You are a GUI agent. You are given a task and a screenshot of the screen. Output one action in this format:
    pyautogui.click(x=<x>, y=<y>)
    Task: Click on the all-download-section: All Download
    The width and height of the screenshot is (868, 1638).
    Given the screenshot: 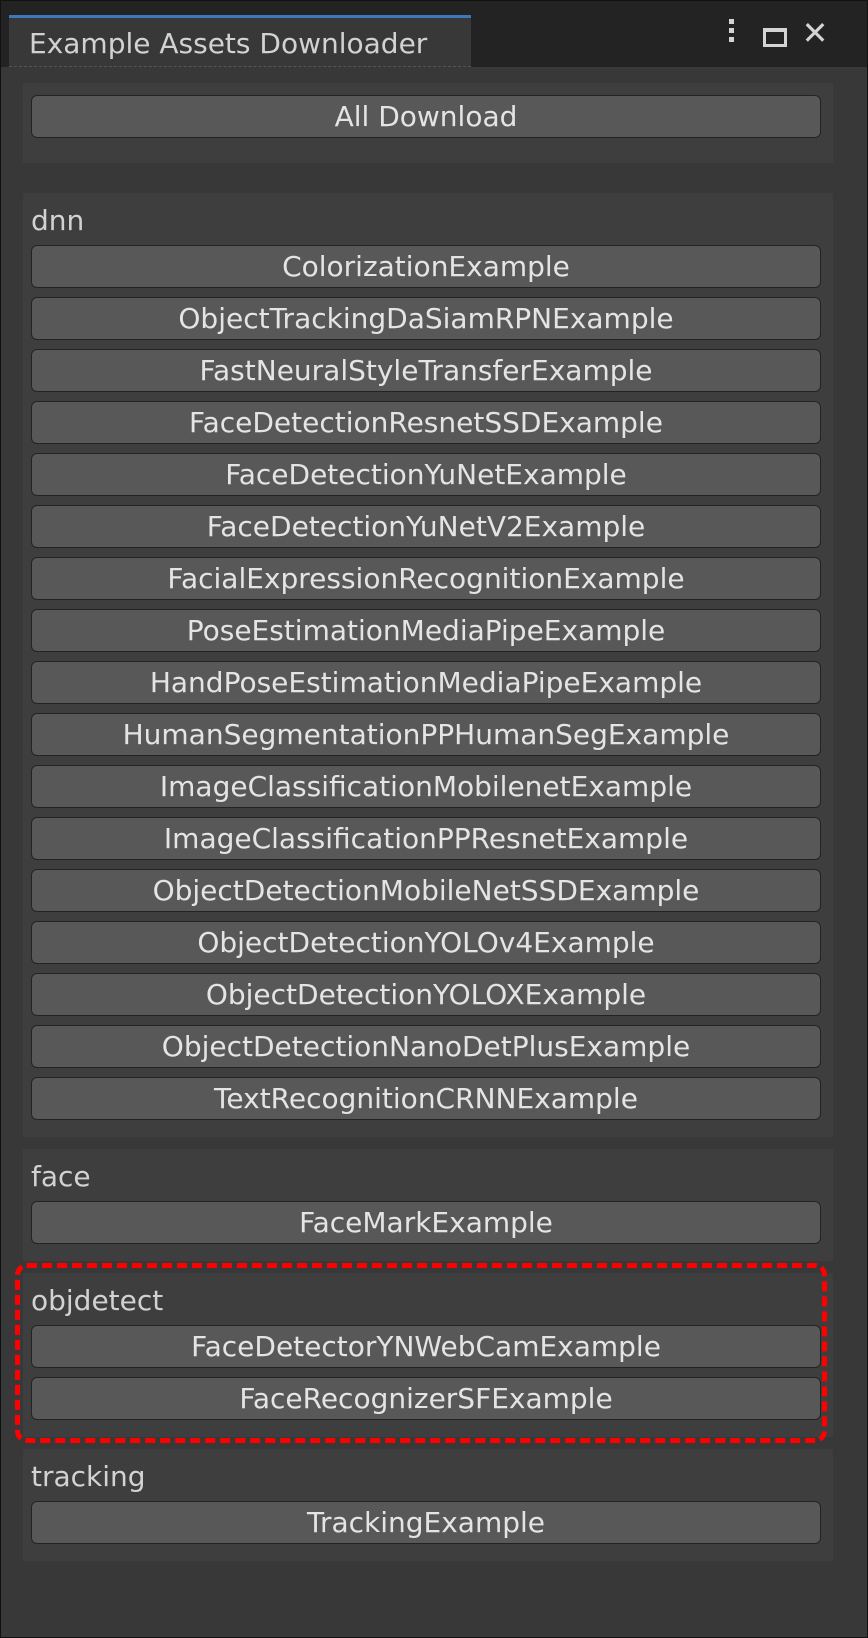 What is the action you would take?
    pyautogui.click(x=428, y=123)
    